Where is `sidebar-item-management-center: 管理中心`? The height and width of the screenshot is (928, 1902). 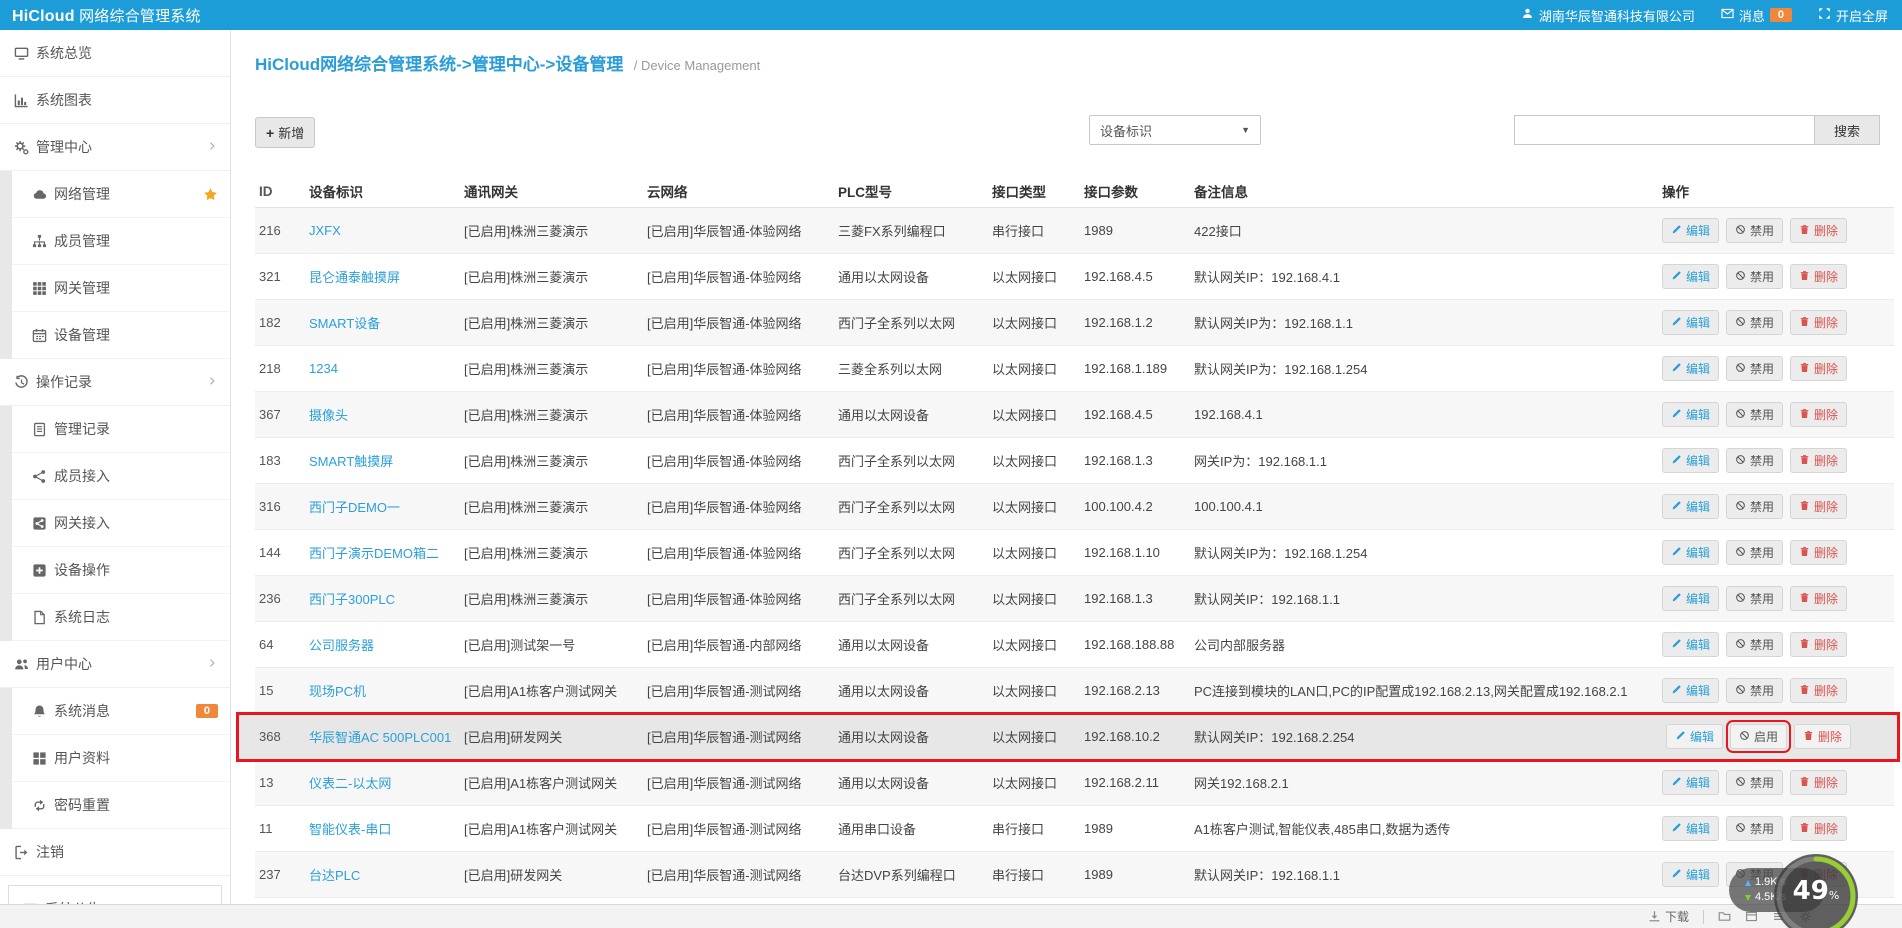 sidebar-item-management-center: 管理中心 is located at coordinates (115, 147).